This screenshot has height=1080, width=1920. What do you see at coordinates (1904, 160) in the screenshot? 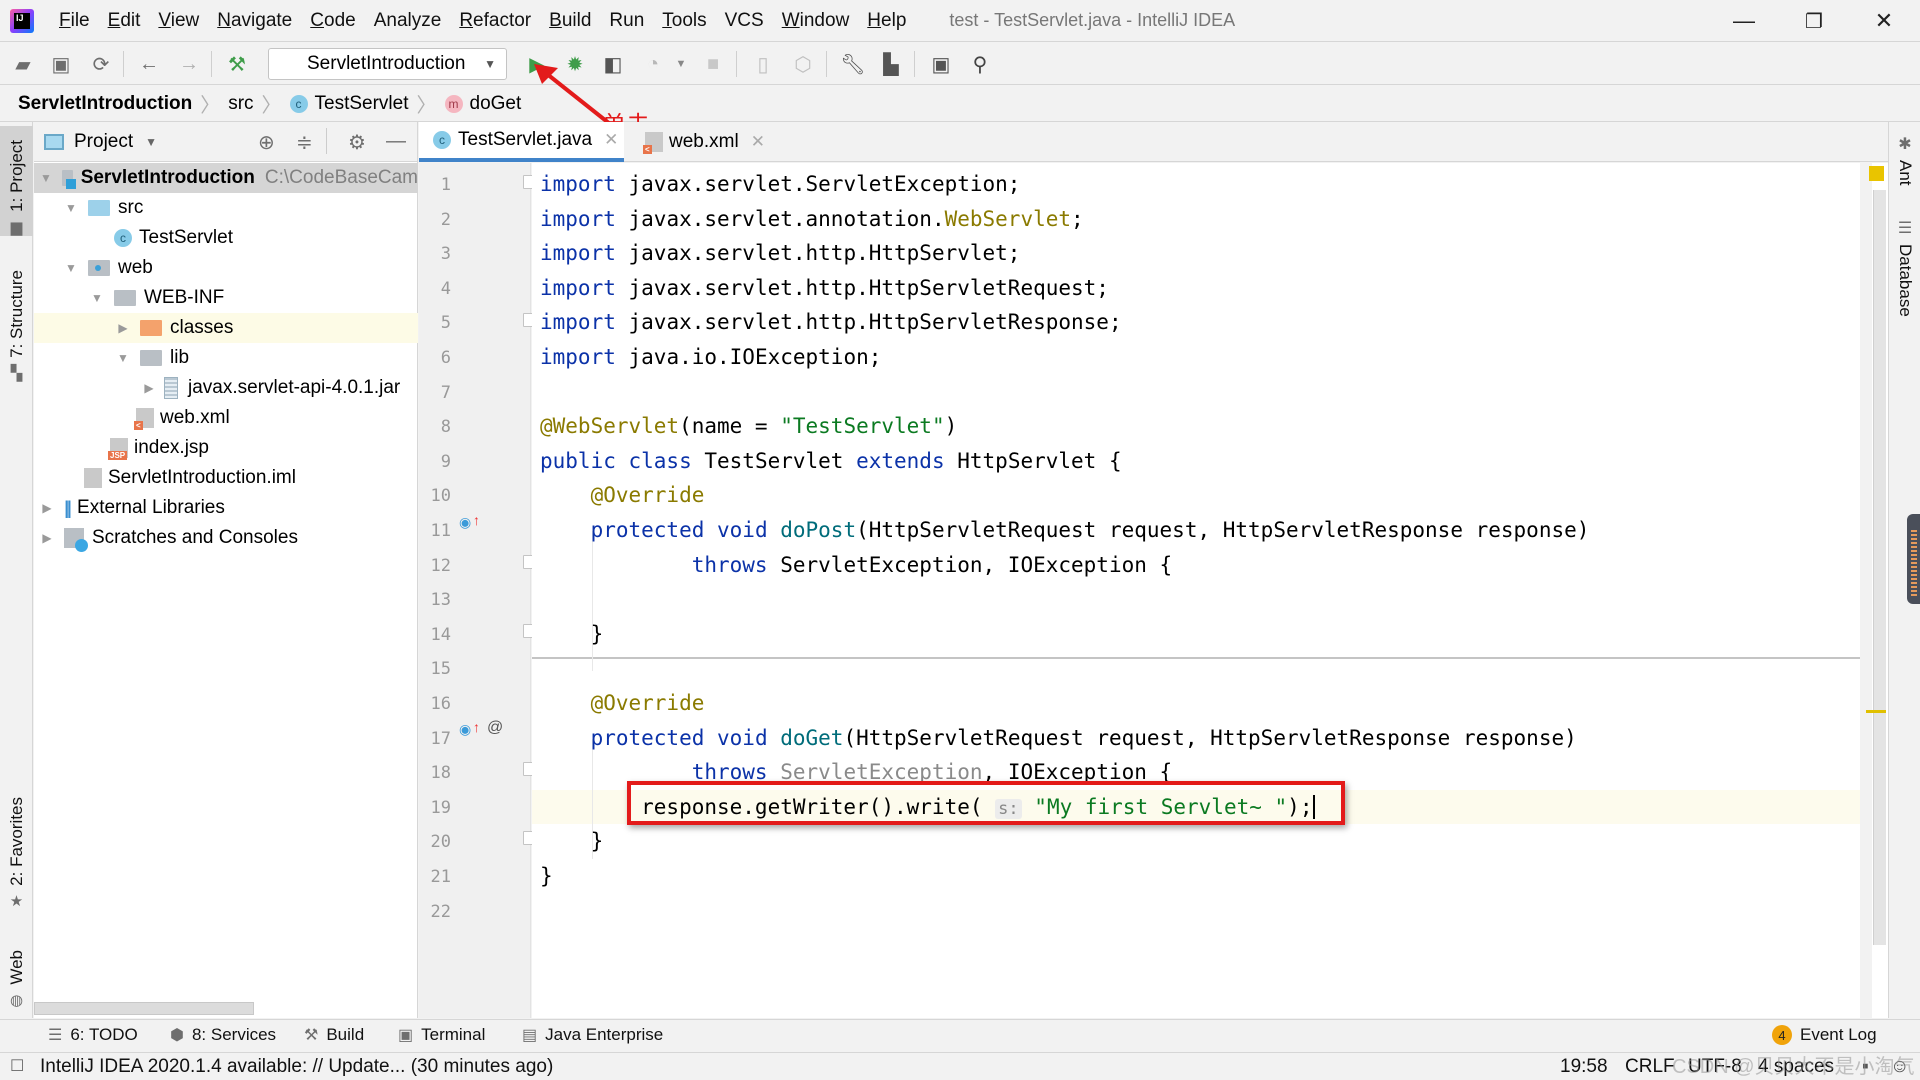
I see `tool-tab-ant: ✱ Ant` at bounding box center [1904, 160].